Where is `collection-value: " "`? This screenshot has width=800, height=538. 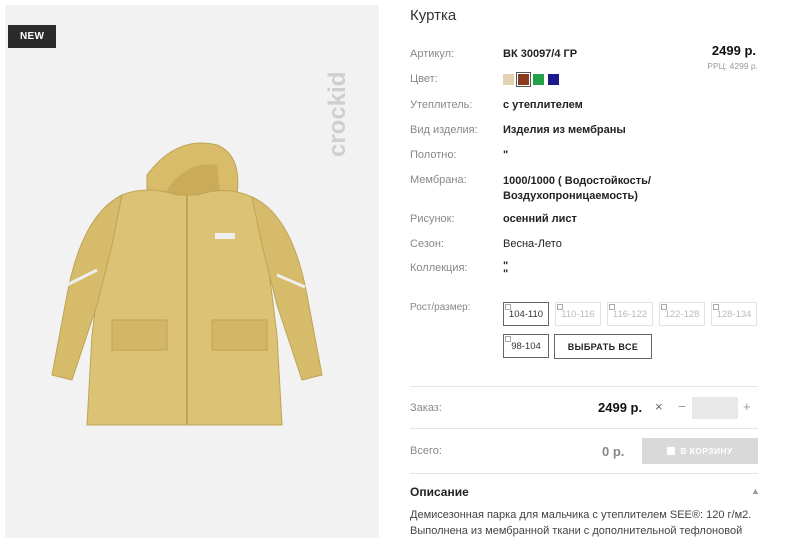 collection-value: " " is located at coordinates (506, 270).